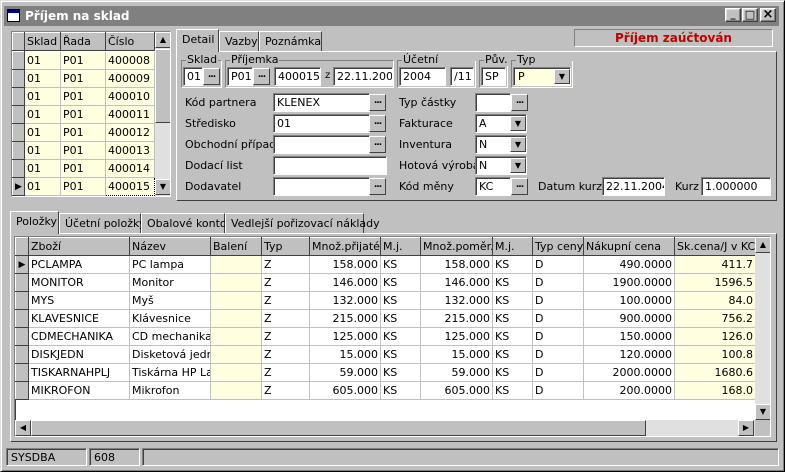 The height and width of the screenshot is (472, 785). I want to click on col-header-rada: Řada, so click(83, 41).